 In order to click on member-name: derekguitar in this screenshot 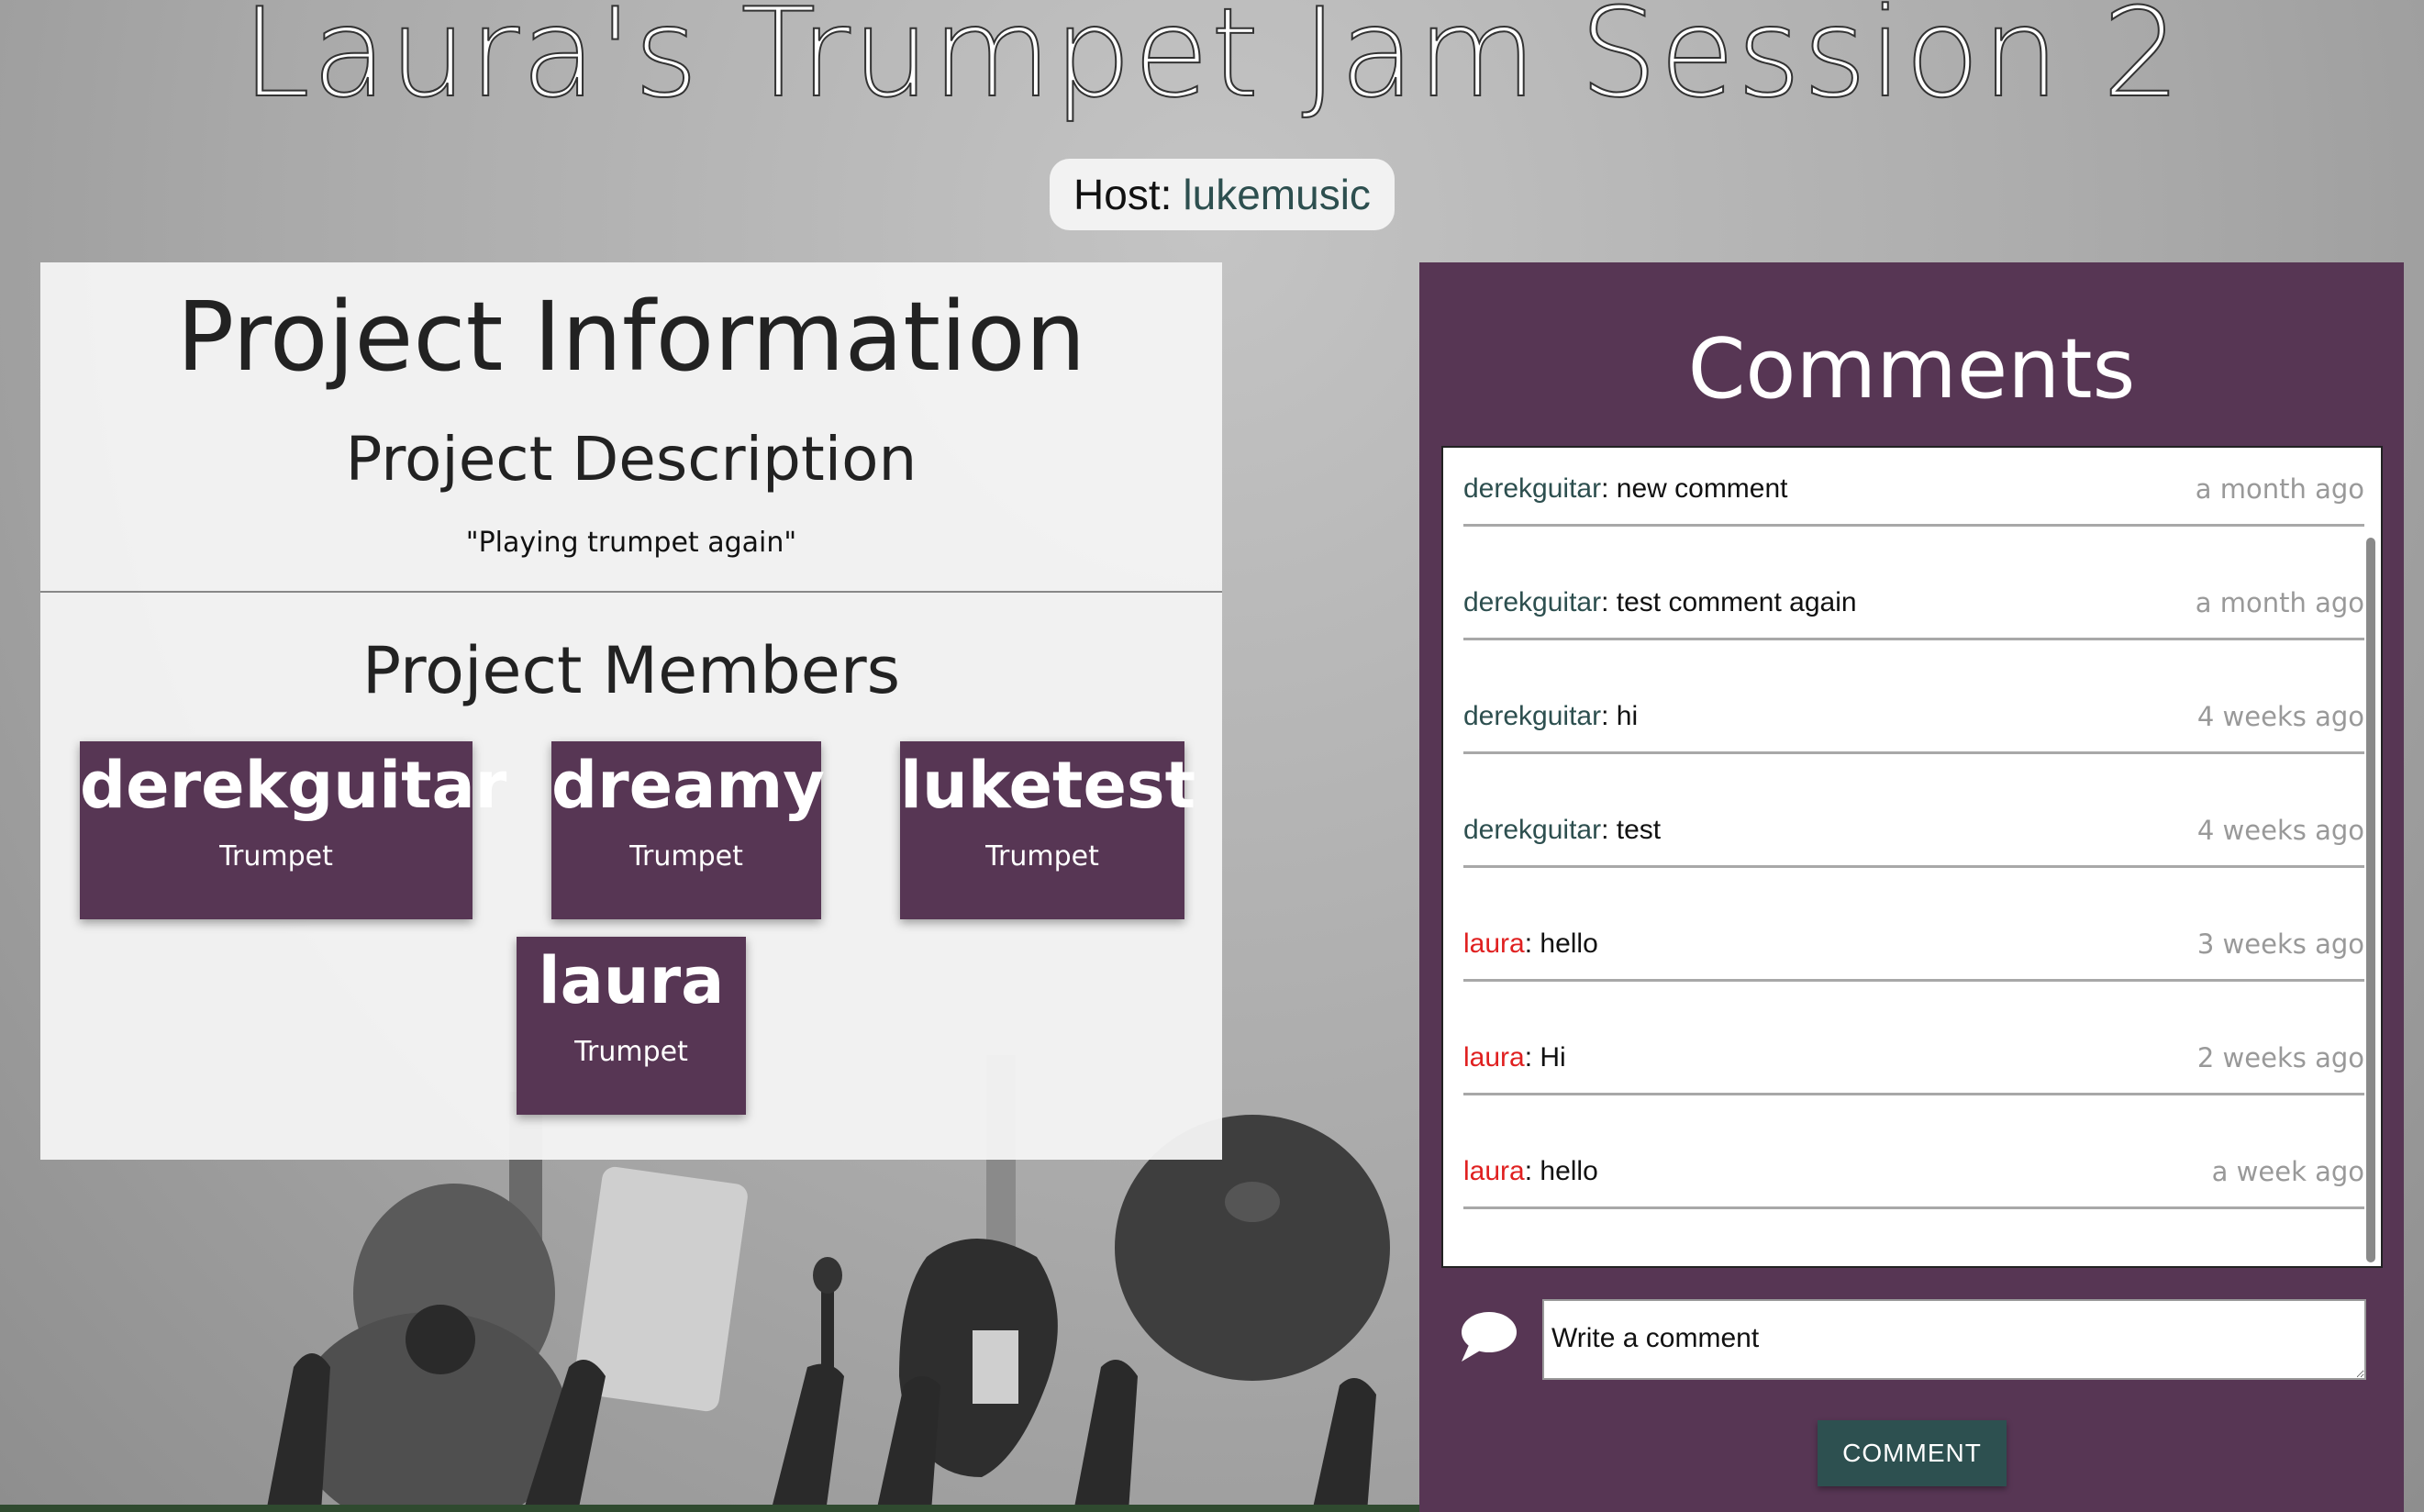, I will do `click(293, 786)`.